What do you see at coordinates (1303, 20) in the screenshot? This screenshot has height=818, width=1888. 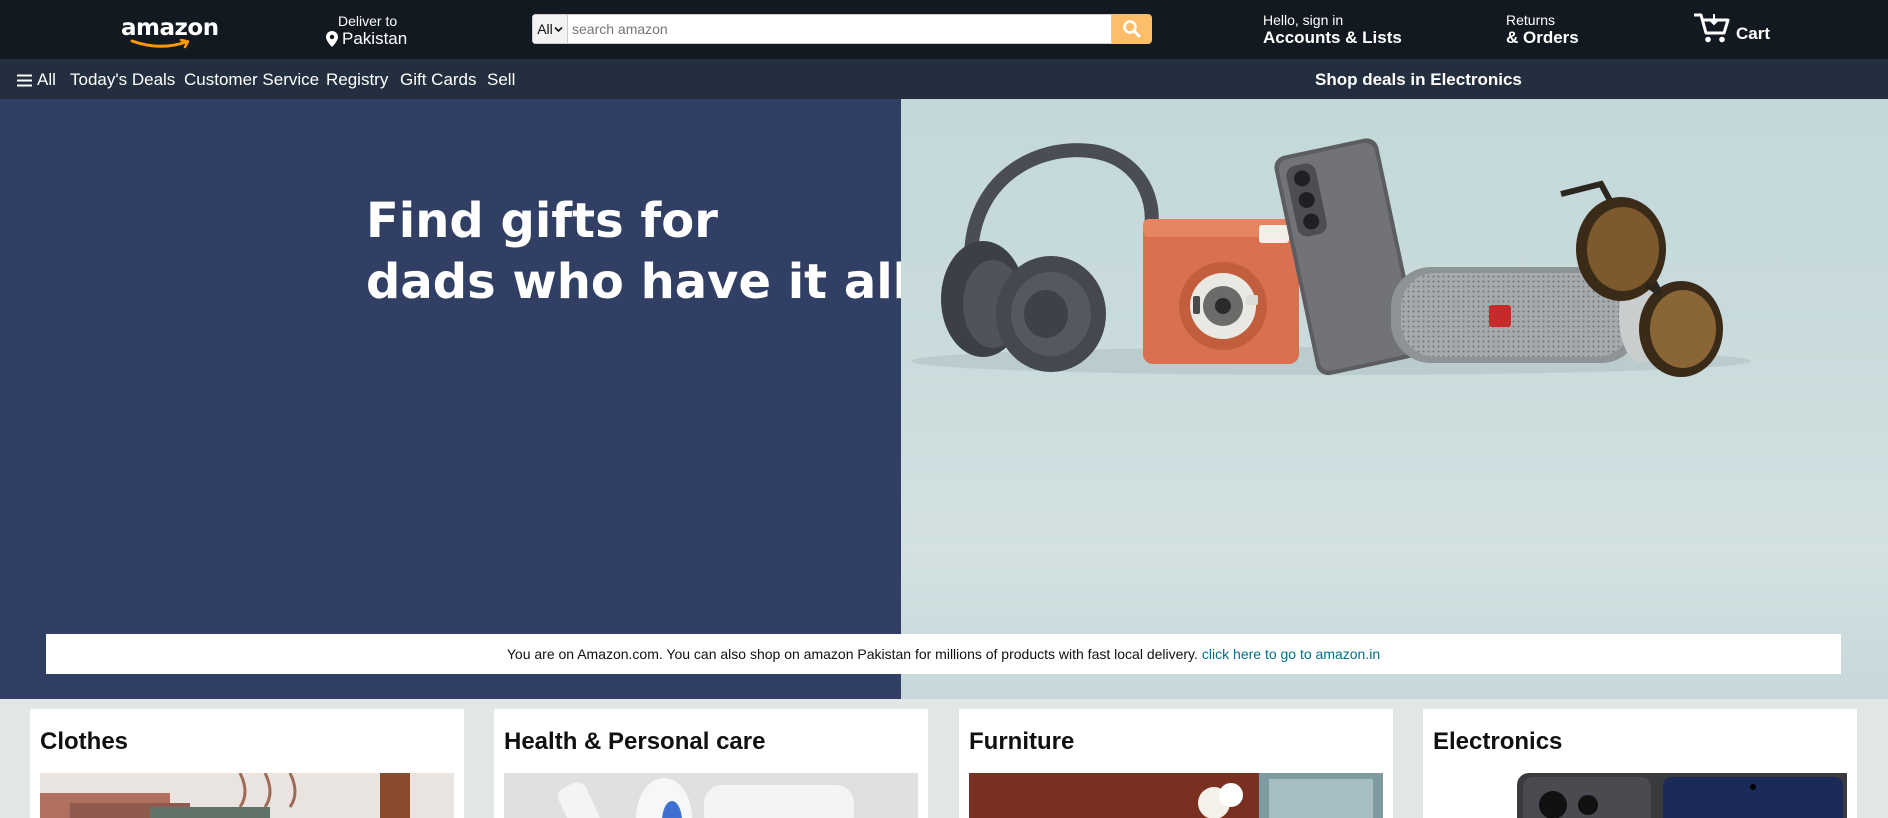 I see `account-greeting: Hello, sign in` at bounding box center [1303, 20].